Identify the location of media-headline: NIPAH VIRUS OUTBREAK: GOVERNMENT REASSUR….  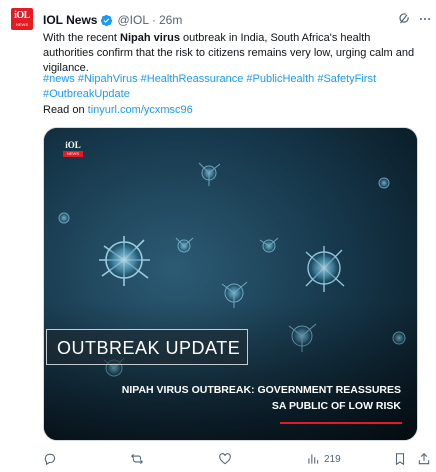
(251, 398).